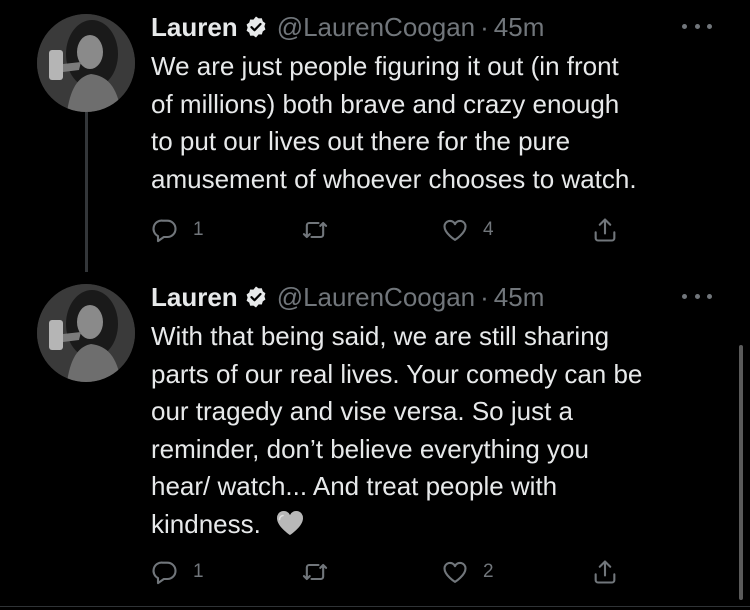 The width and height of the screenshot is (750, 610). What do you see at coordinates (741, 472) in the screenshot?
I see `scrollbar` at bounding box center [741, 472].